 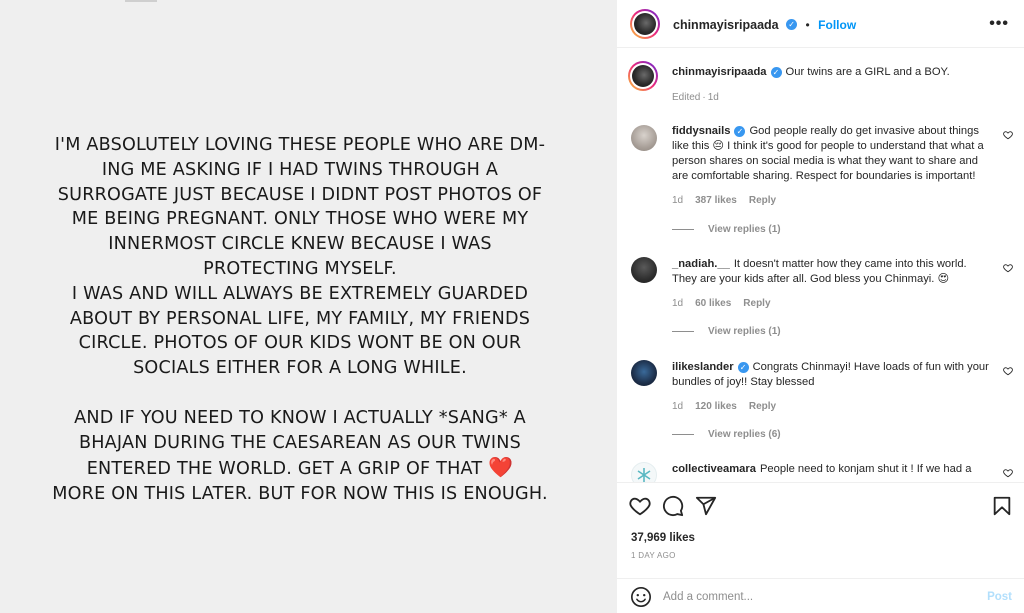 What do you see at coordinates (686, 97) in the screenshot?
I see `edited-label: Edited` at bounding box center [686, 97].